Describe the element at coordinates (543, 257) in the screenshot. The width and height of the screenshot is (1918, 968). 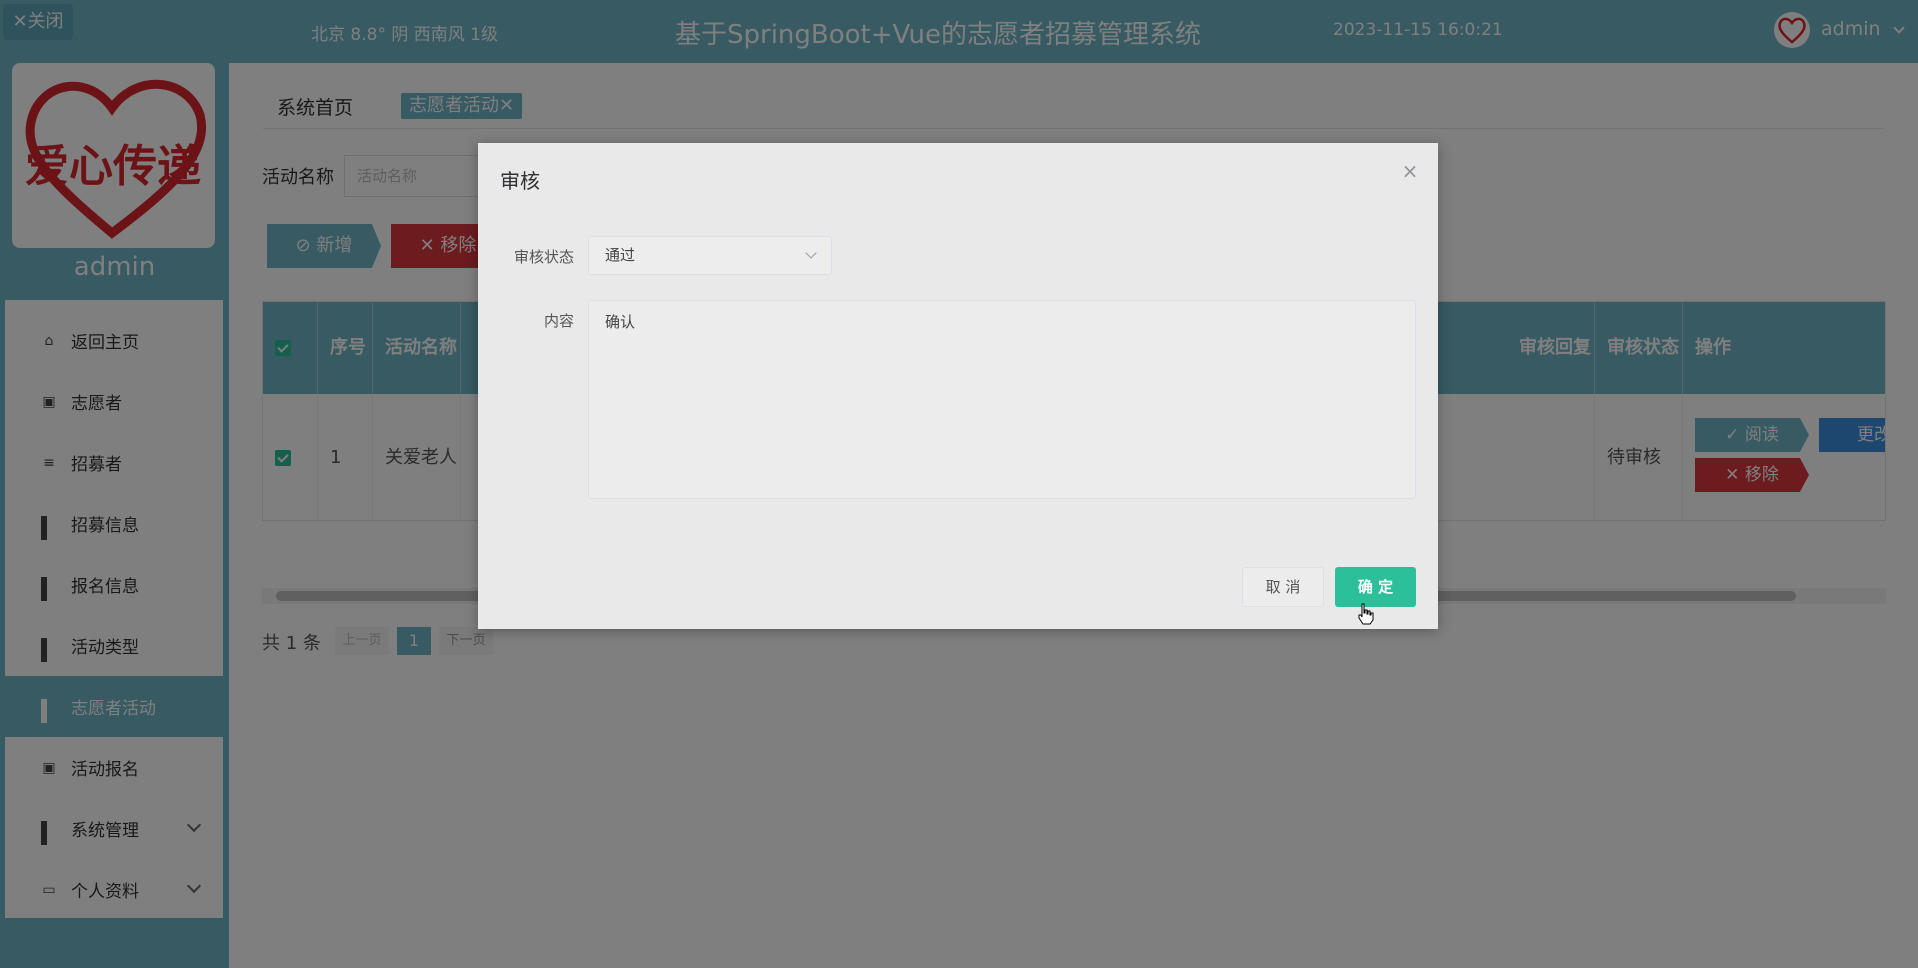
I see `status-label: 审核状态` at that location.